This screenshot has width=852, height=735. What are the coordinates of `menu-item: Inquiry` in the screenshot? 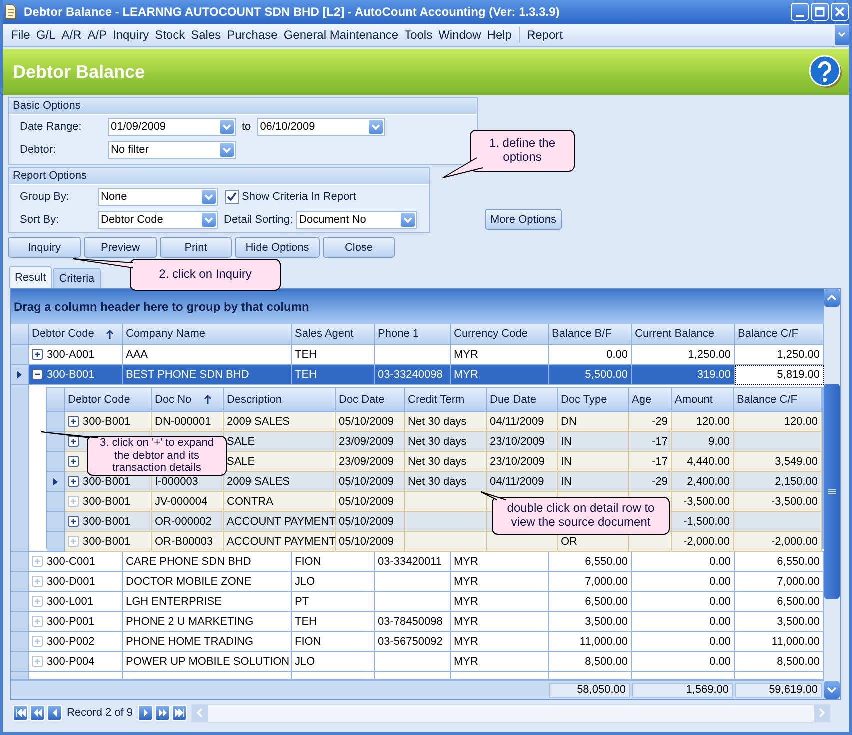 It's located at (131, 35).